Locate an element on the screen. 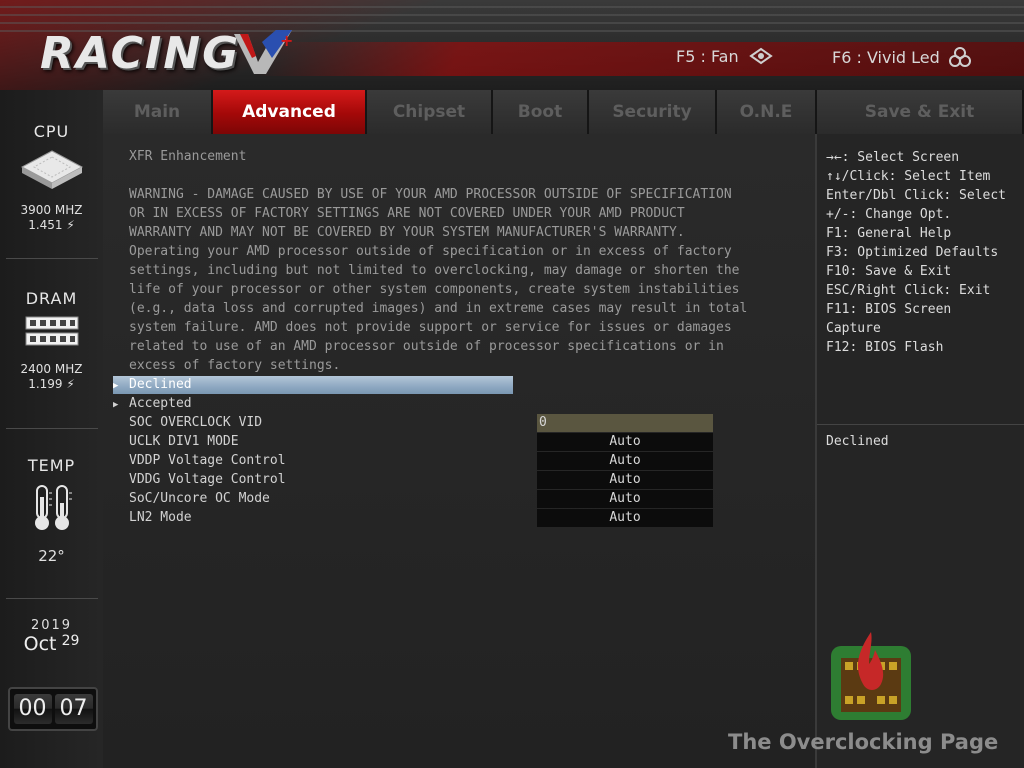 The width and height of the screenshot is (1024, 768). ln2-mode-select: Auto is located at coordinates (625, 518).